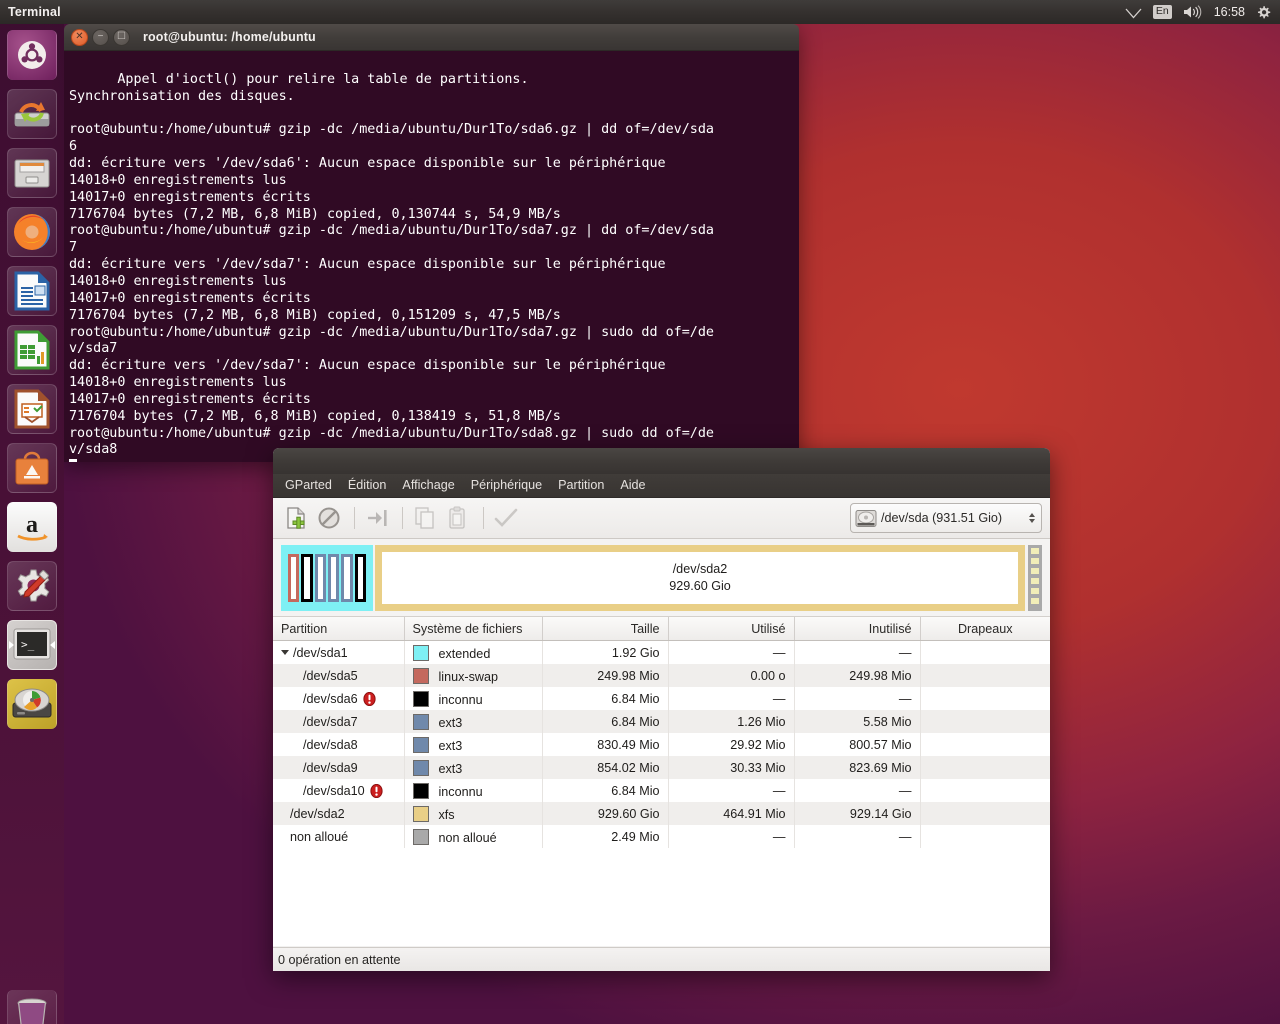 Image resolution: width=1280 pixels, height=1024 pixels. What do you see at coordinates (1193, 12) in the screenshot?
I see `volume-icon` at bounding box center [1193, 12].